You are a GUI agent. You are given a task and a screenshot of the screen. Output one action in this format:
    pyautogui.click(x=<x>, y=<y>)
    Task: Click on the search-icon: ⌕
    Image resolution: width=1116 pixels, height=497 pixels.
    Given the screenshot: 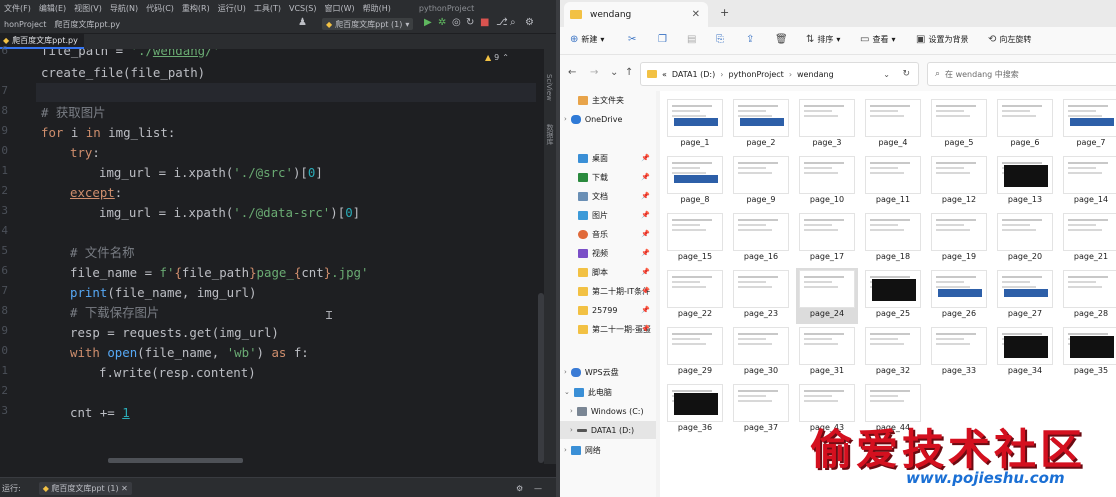 What is the action you would take?
    pyautogui.click(x=513, y=22)
    